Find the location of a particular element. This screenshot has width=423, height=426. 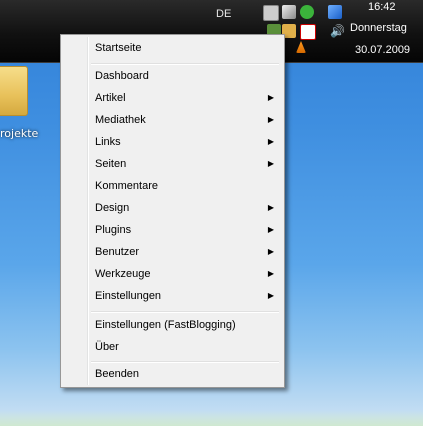

menu-item-label: Beenden is located at coordinates (117, 374).